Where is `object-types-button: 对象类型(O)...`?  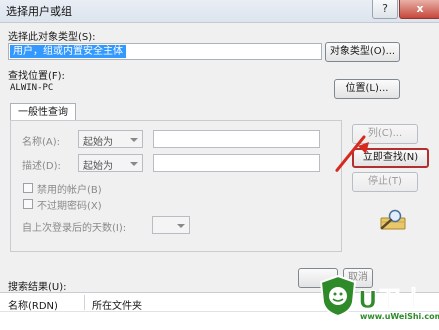
object-types-button: 对象类型(O)... is located at coordinates (362, 52).